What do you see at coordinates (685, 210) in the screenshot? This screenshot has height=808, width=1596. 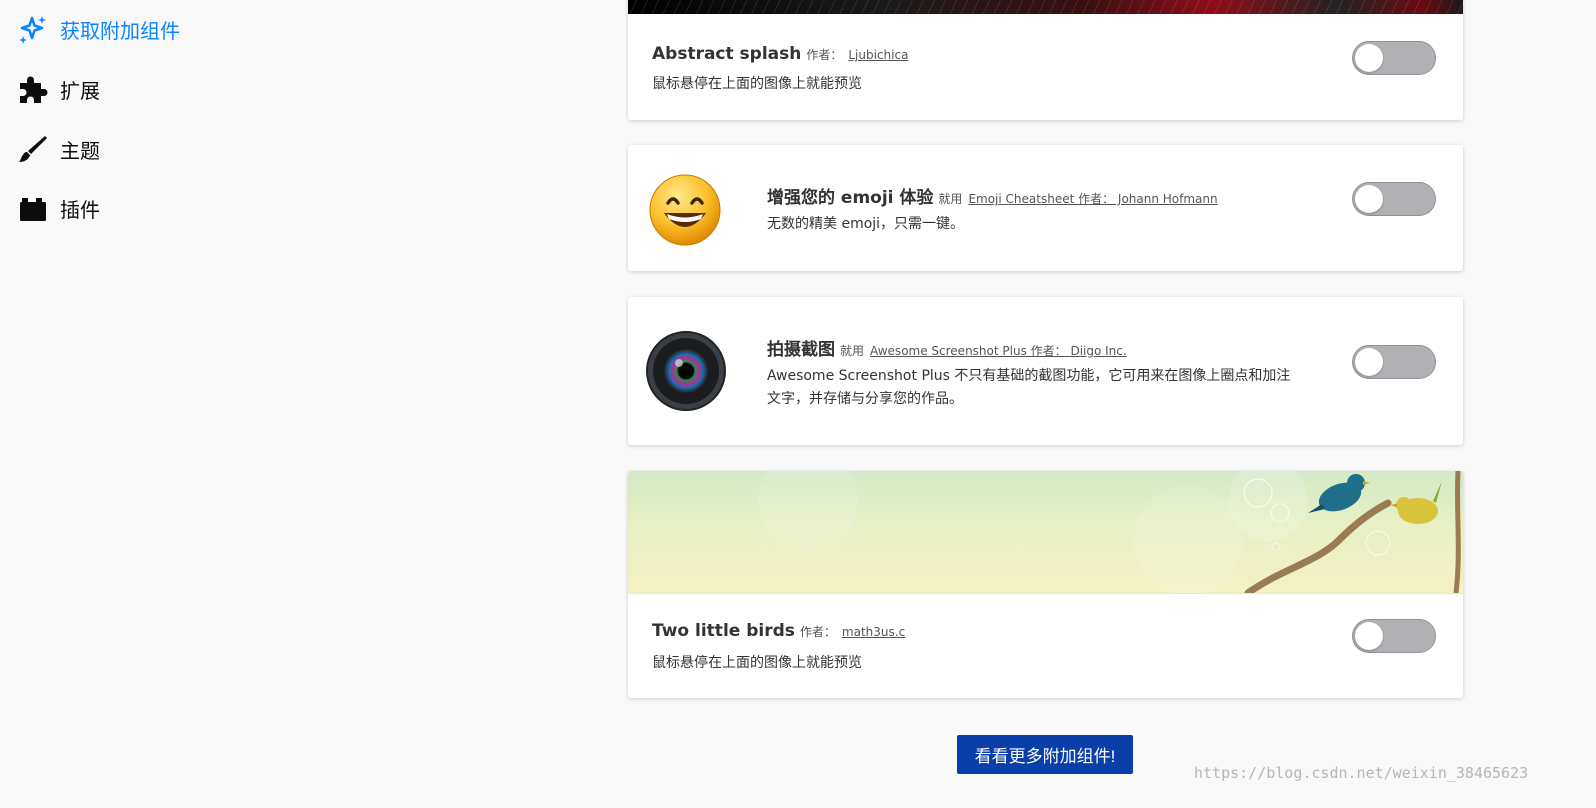 I see `smiley-emoji-icon` at bounding box center [685, 210].